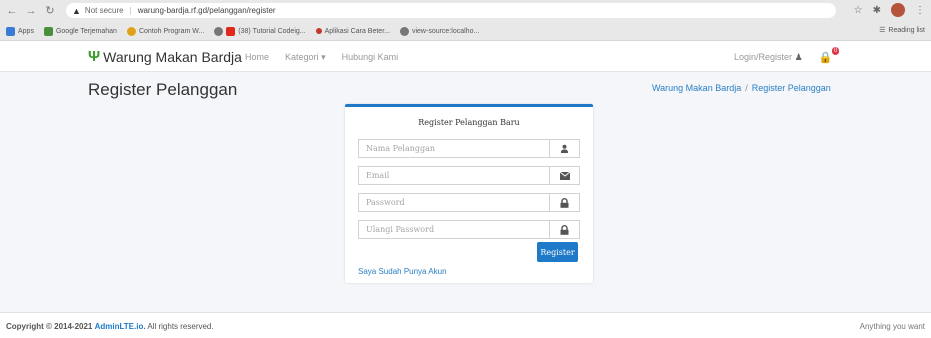 This screenshot has height=338, width=931. Describe the element at coordinates (48, 31) in the screenshot. I see `google-translate-icon` at that location.